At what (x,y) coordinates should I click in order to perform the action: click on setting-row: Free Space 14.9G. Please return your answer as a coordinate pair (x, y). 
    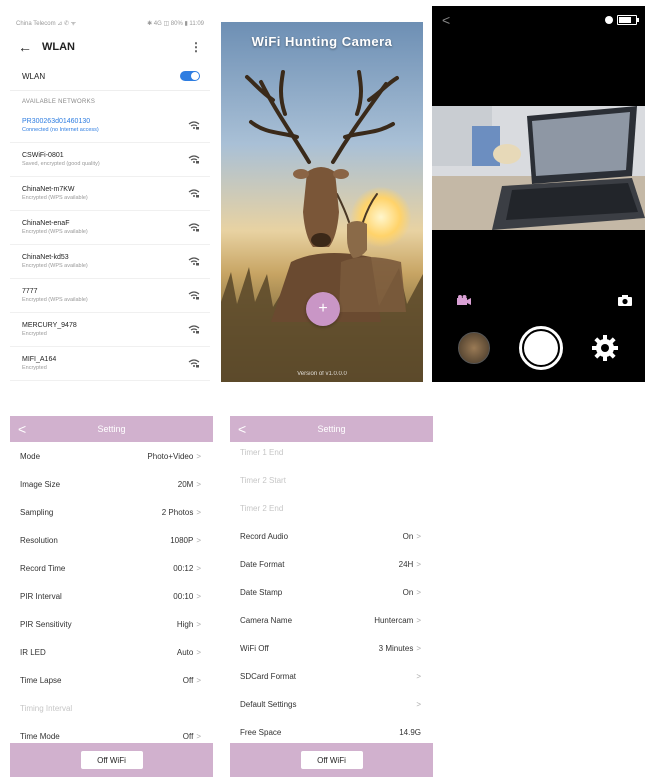
    Looking at the image, I should click on (331, 730).